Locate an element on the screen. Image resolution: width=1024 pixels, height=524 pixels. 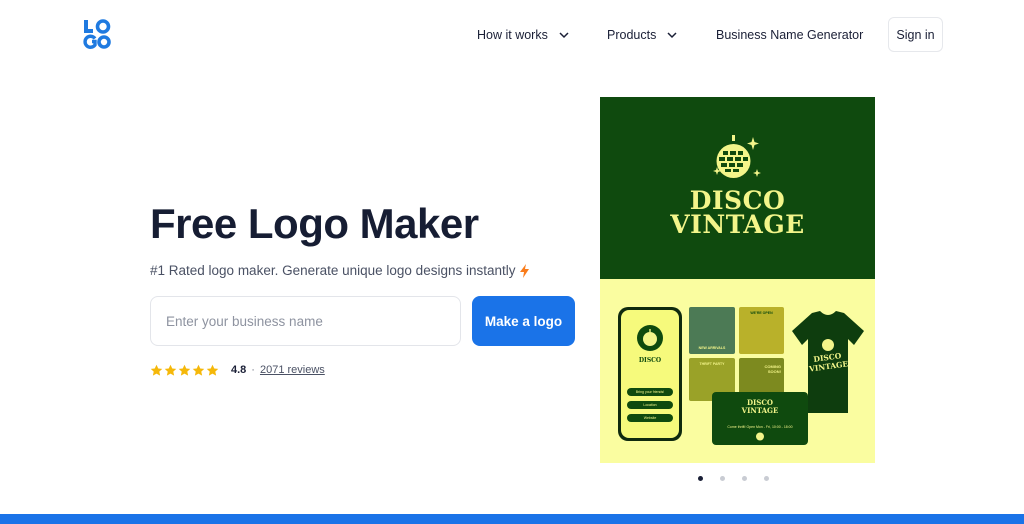
nav-how-it-works-label: How it works is located at coordinates (512, 35).